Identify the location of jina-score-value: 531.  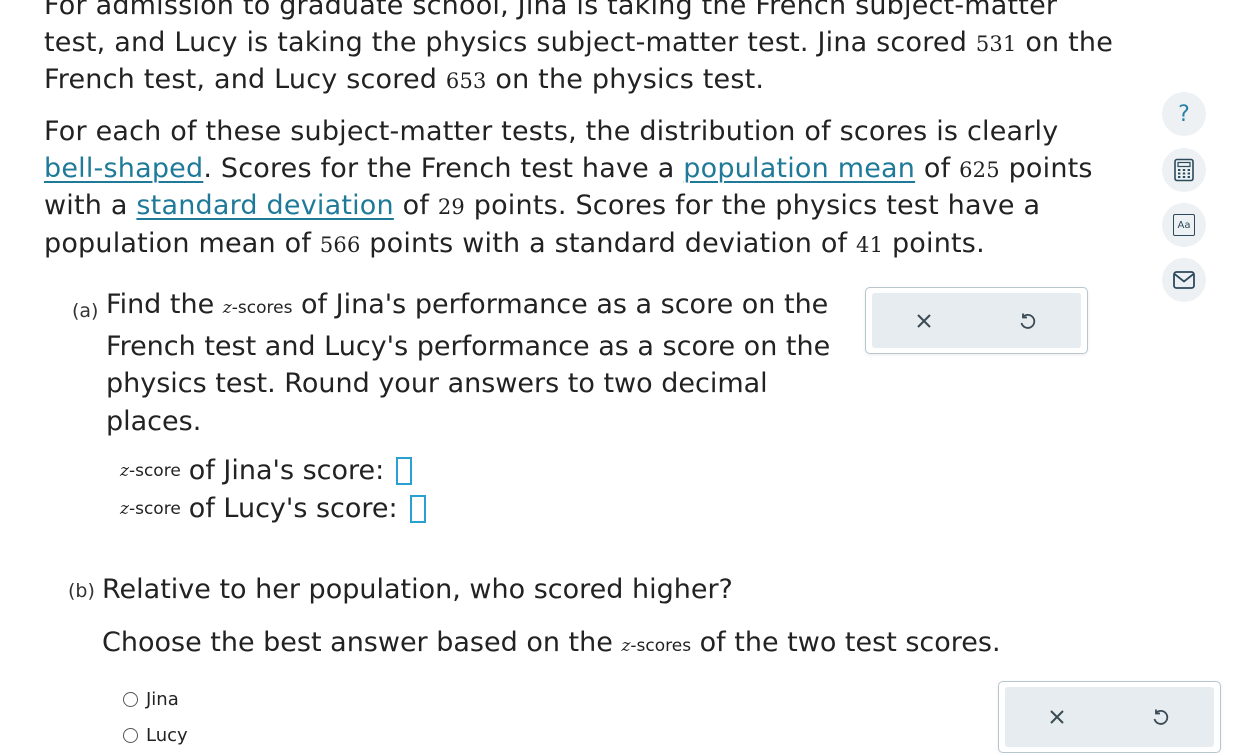
(996, 43).